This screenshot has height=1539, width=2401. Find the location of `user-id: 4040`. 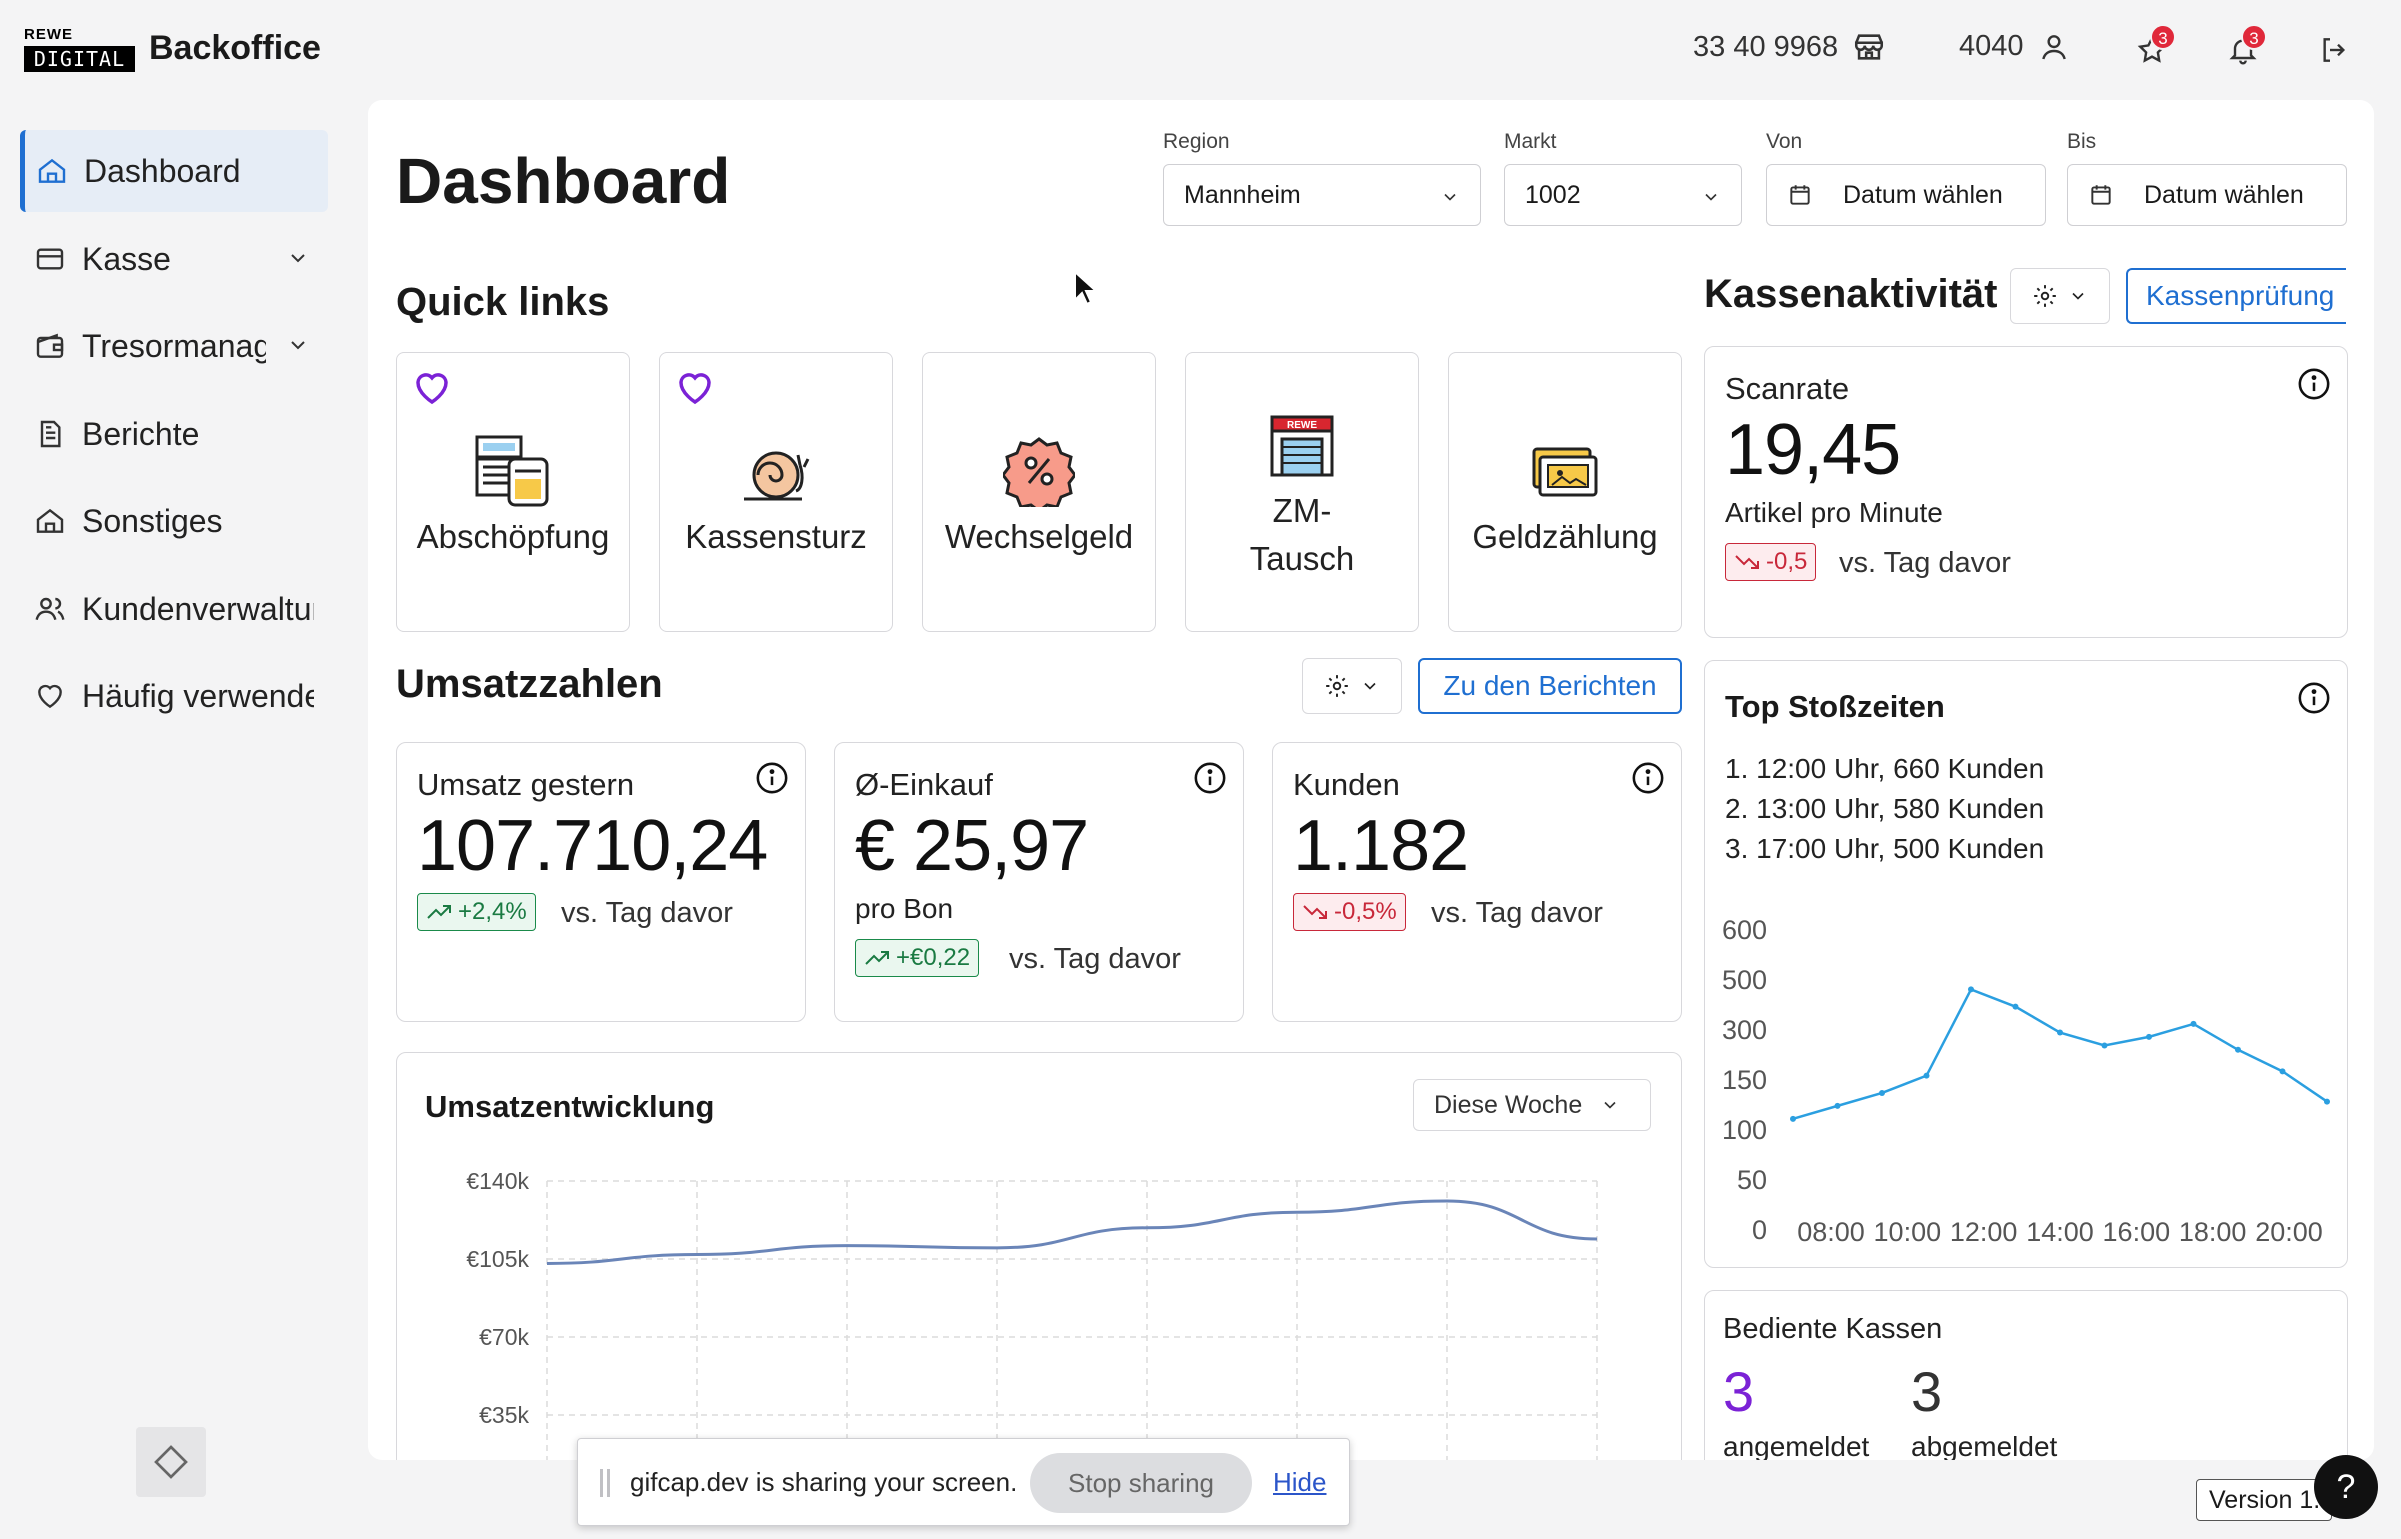

user-id: 4040 is located at coordinates (1991, 46).